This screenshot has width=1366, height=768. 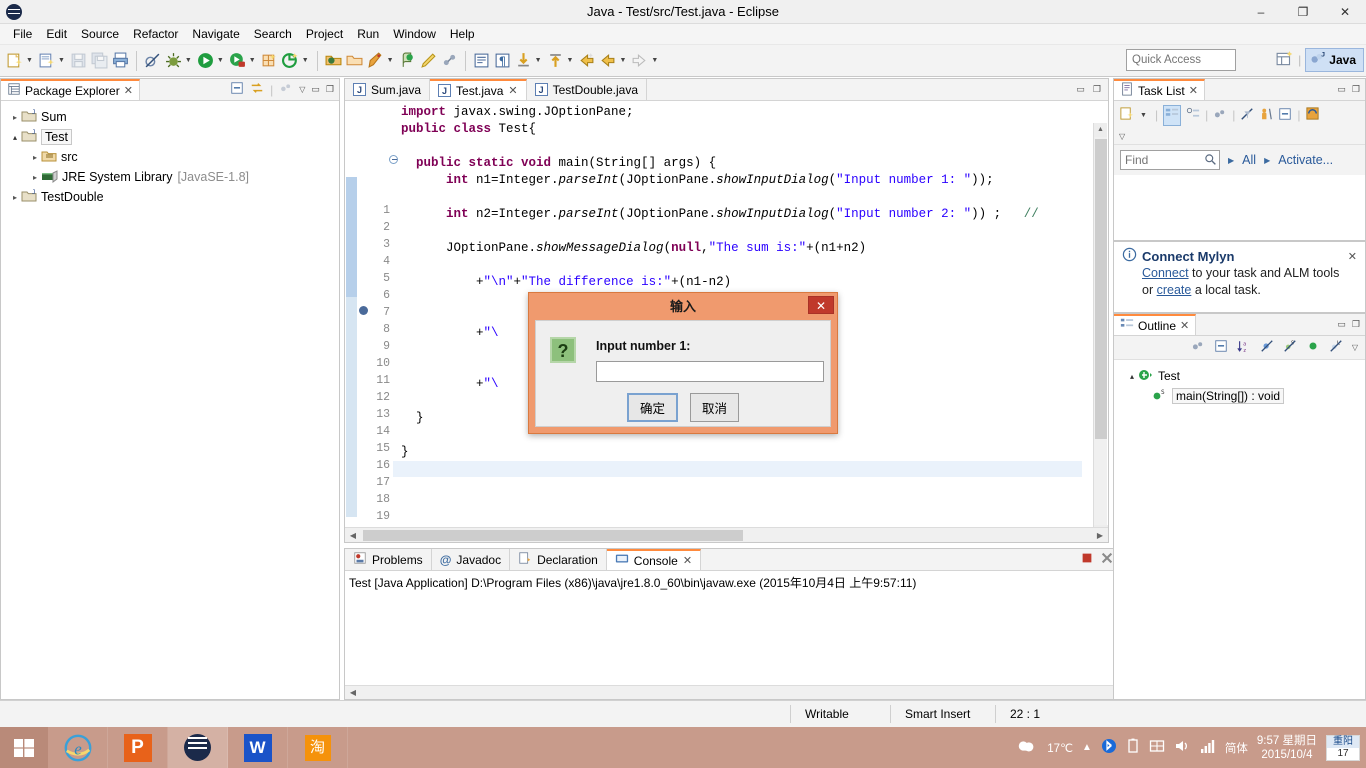 I want to click on cloud-icon, so click(x=1027, y=747).